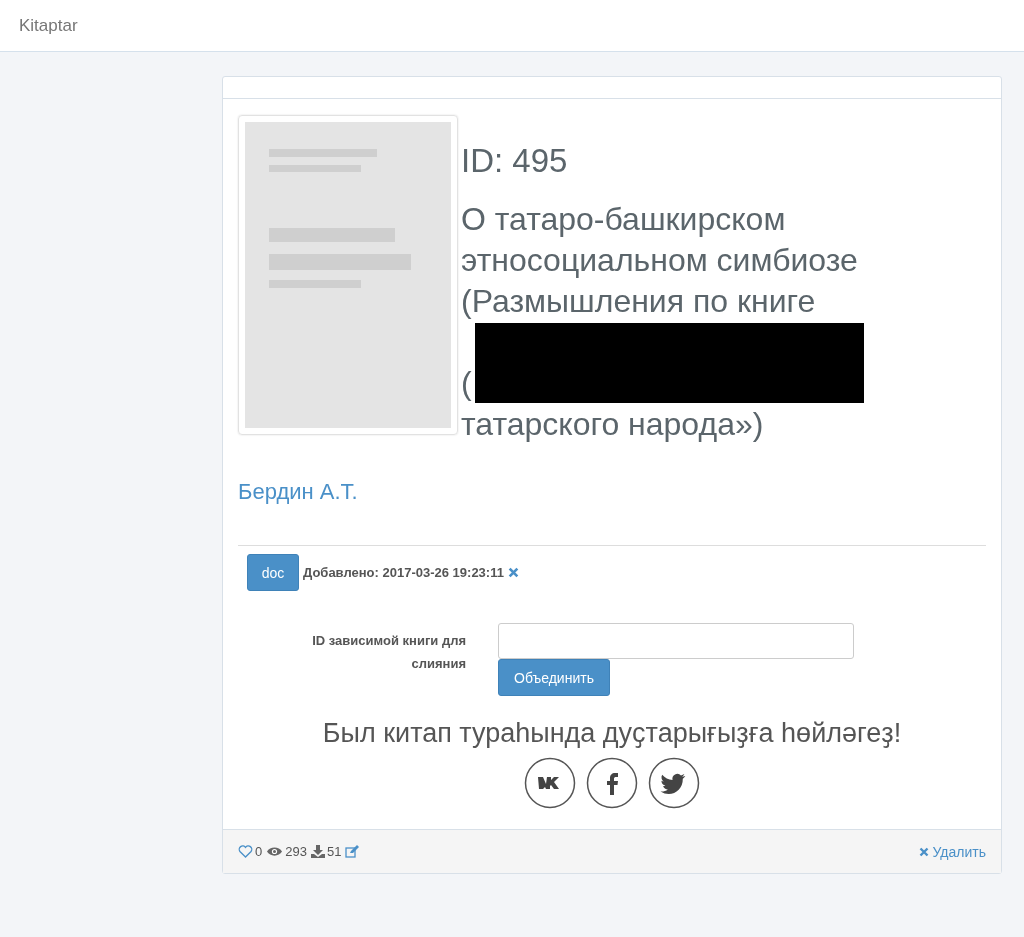  What do you see at coordinates (273, 572) in the screenshot?
I see `format-button: doc` at bounding box center [273, 572].